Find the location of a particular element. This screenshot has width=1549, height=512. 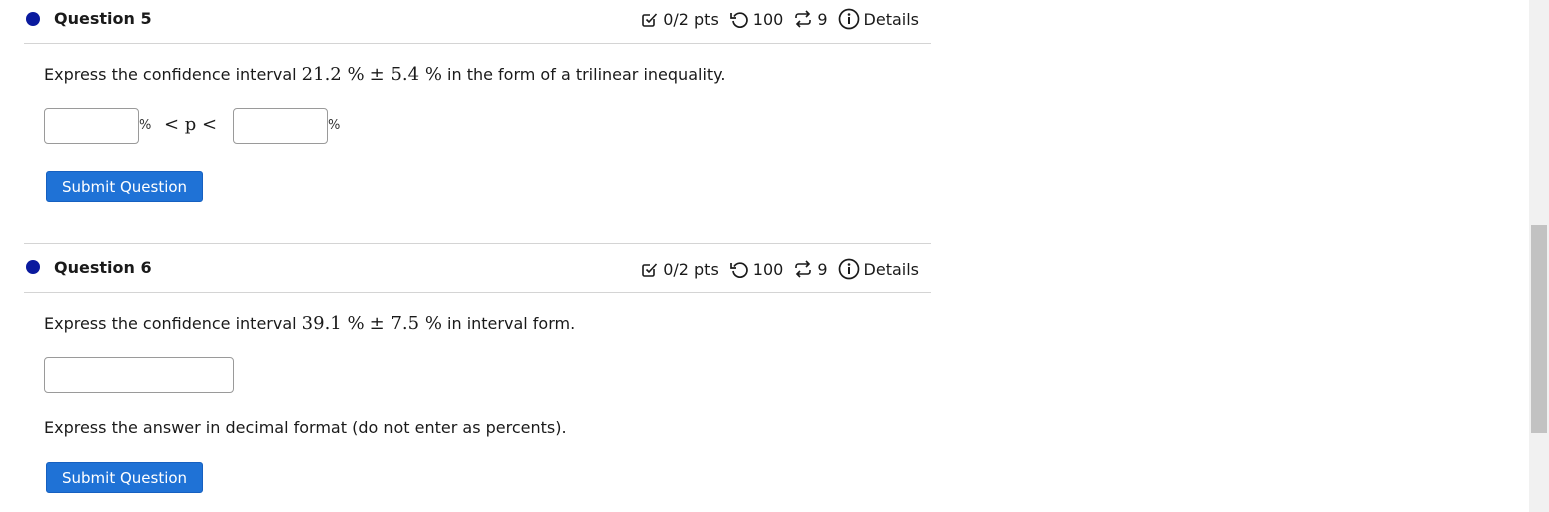

question-title: Question 6 is located at coordinates (103, 267).